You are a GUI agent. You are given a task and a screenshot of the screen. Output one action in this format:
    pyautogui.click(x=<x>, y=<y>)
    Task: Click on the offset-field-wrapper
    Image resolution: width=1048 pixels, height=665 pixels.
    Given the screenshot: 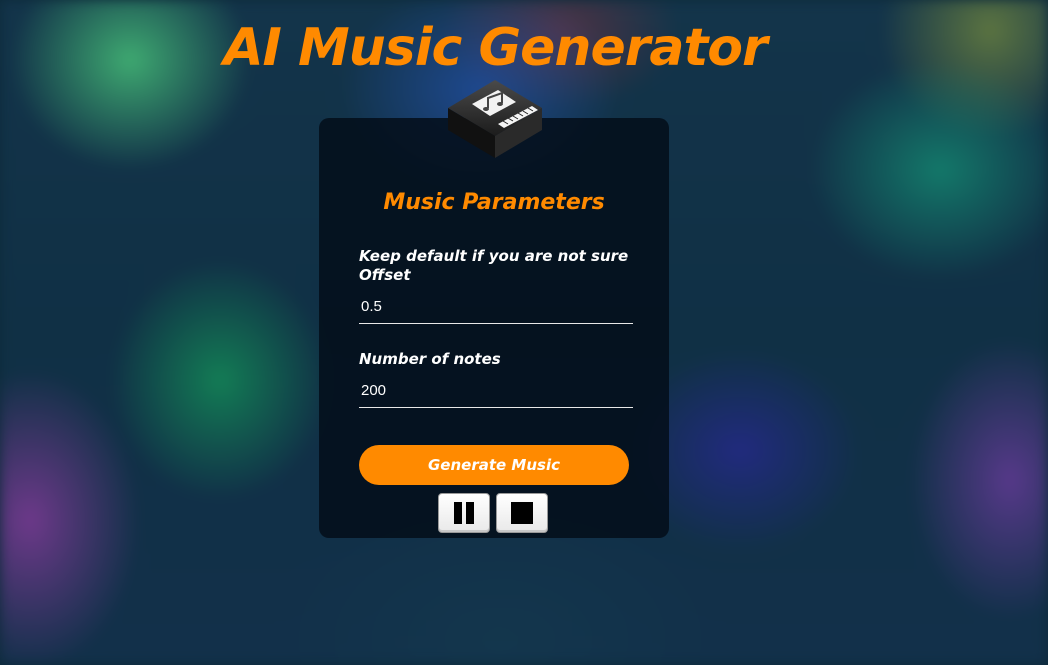 What is the action you would take?
    pyautogui.click(x=496, y=307)
    